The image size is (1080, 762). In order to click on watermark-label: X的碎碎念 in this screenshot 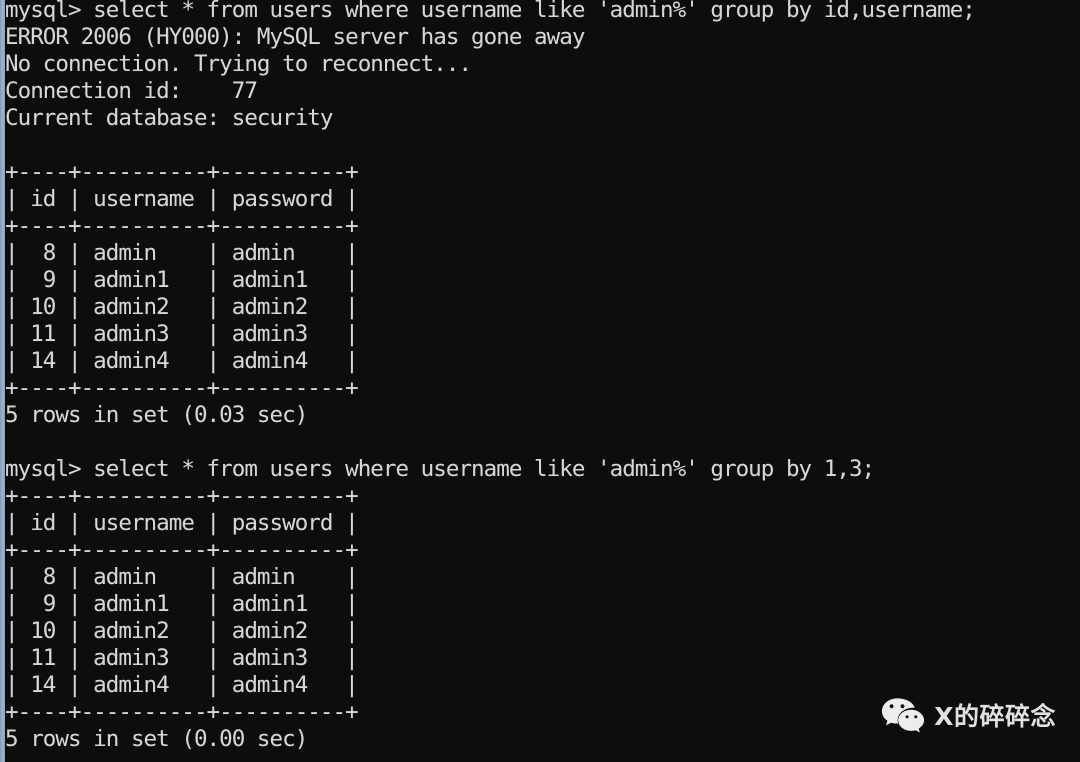, I will do `click(995, 716)`.